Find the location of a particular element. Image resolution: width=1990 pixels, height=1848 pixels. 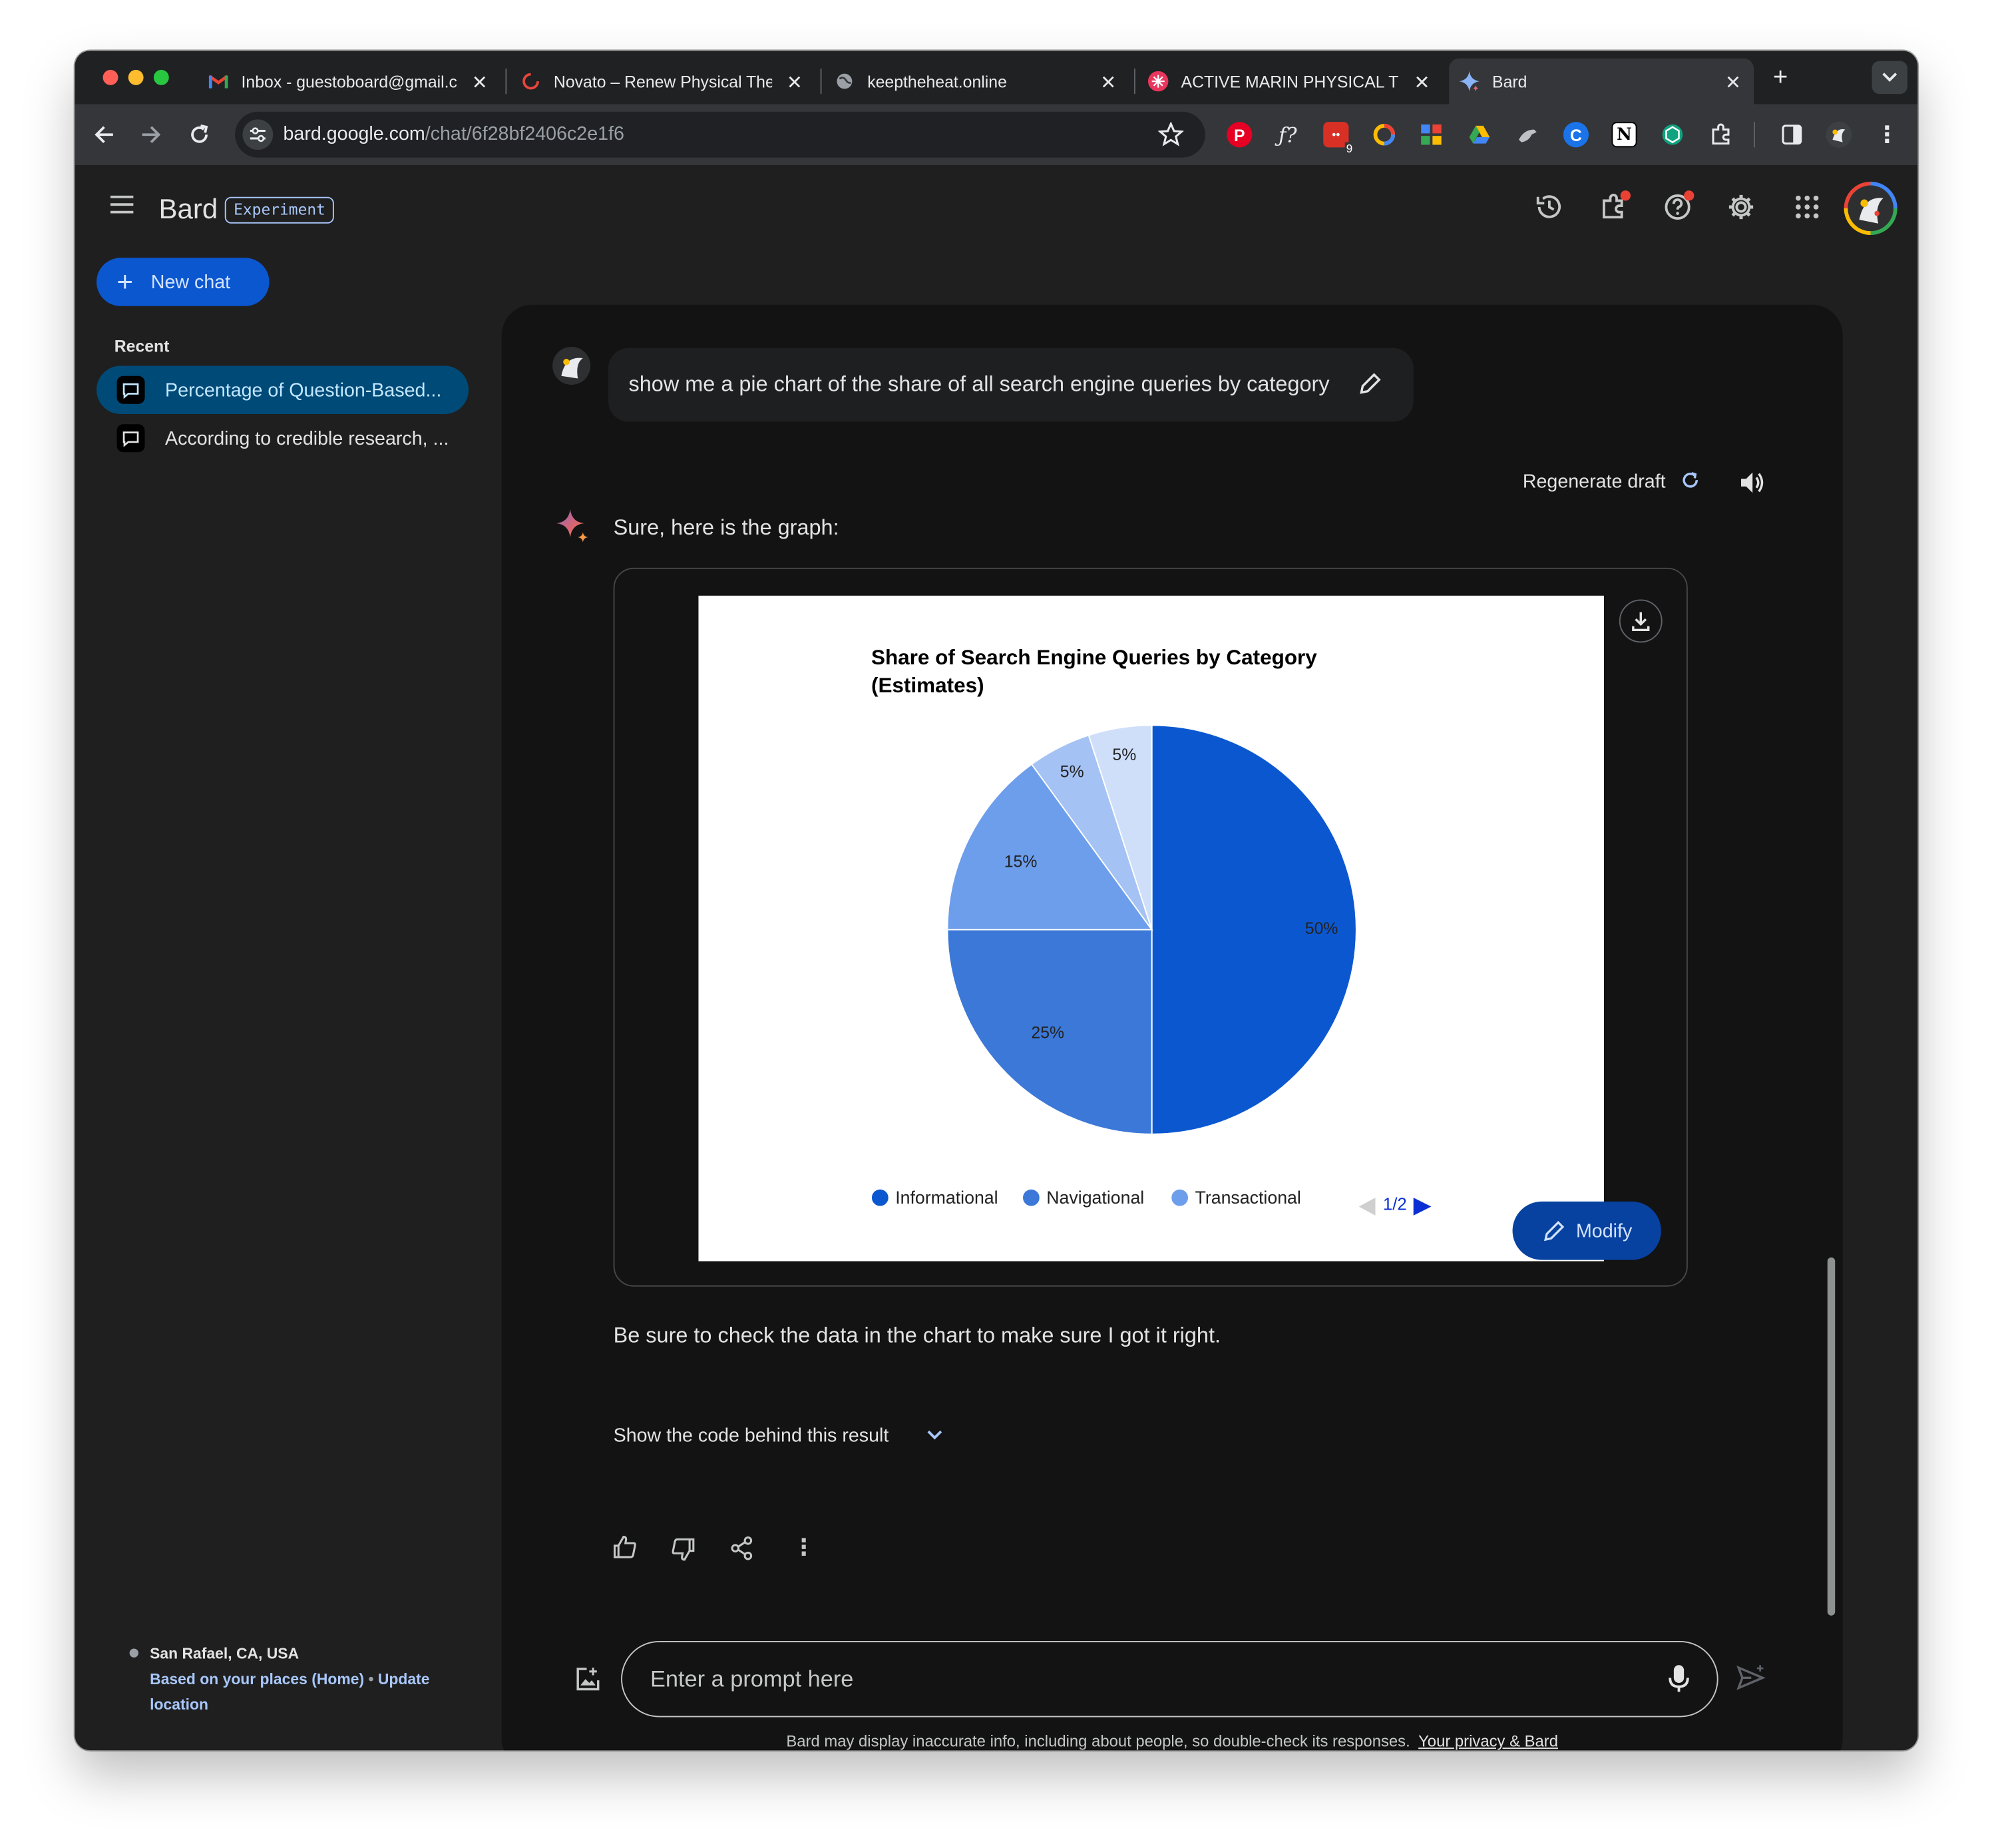

bard-sparkle-icon is located at coordinates (1469, 82).